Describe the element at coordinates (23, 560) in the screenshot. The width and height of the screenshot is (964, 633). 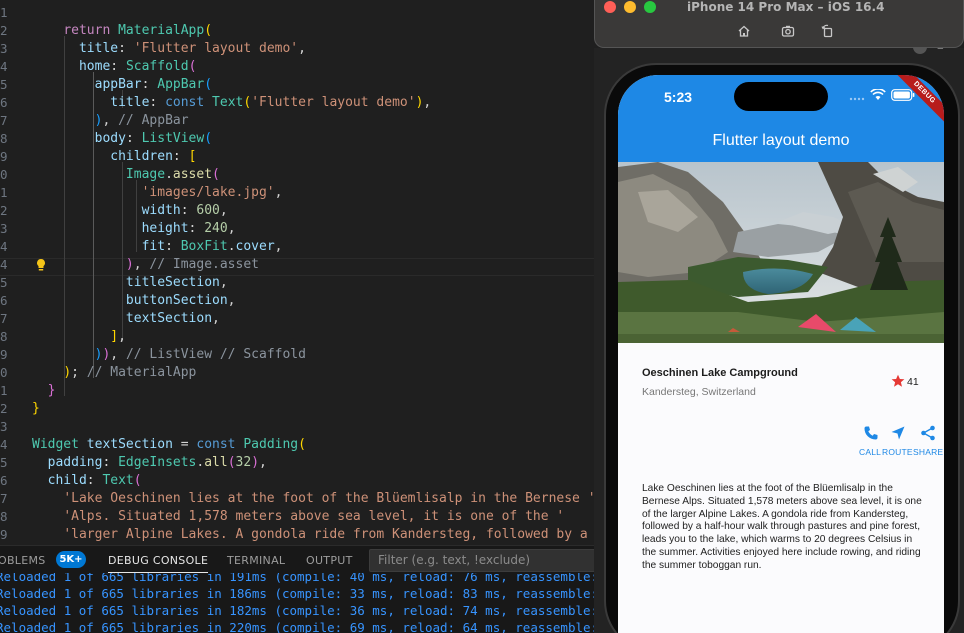
I see `tab-problems: OBLEMS` at that location.